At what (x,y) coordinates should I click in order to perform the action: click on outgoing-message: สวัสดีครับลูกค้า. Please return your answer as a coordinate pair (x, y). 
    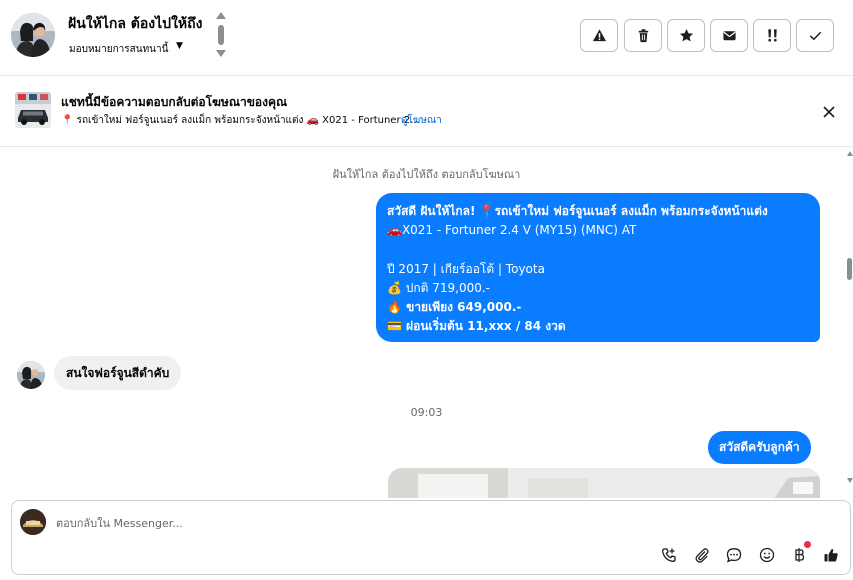
    Looking at the image, I should click on (759, 447).